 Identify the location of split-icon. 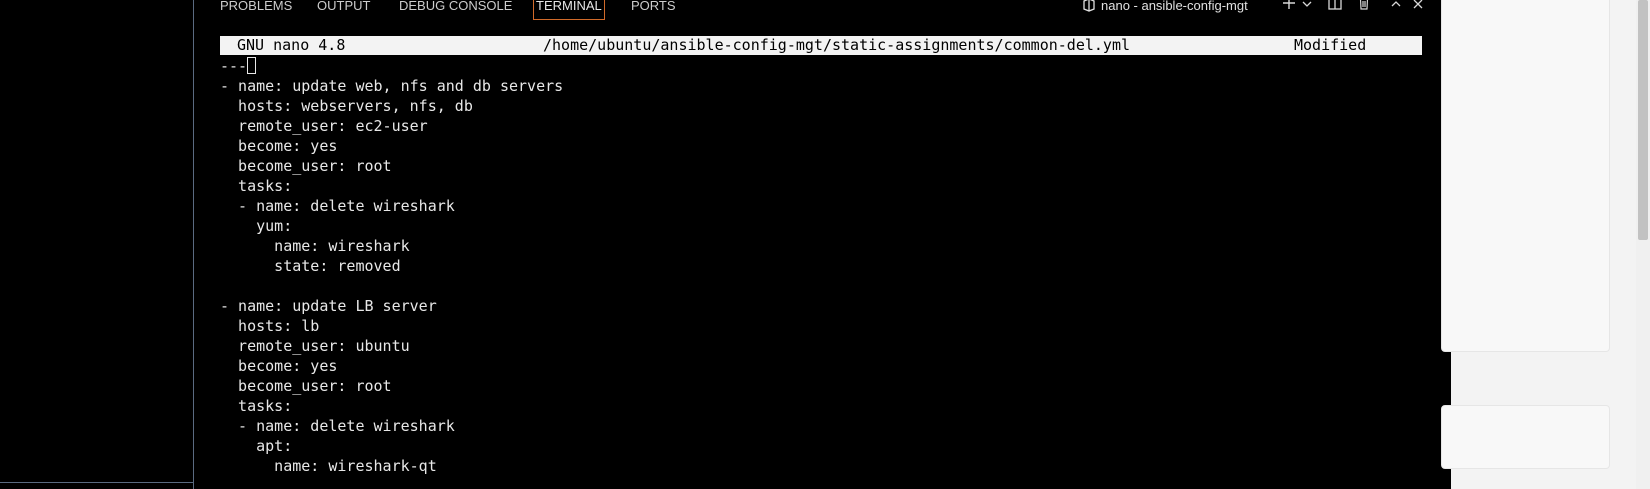
(1335, 8).